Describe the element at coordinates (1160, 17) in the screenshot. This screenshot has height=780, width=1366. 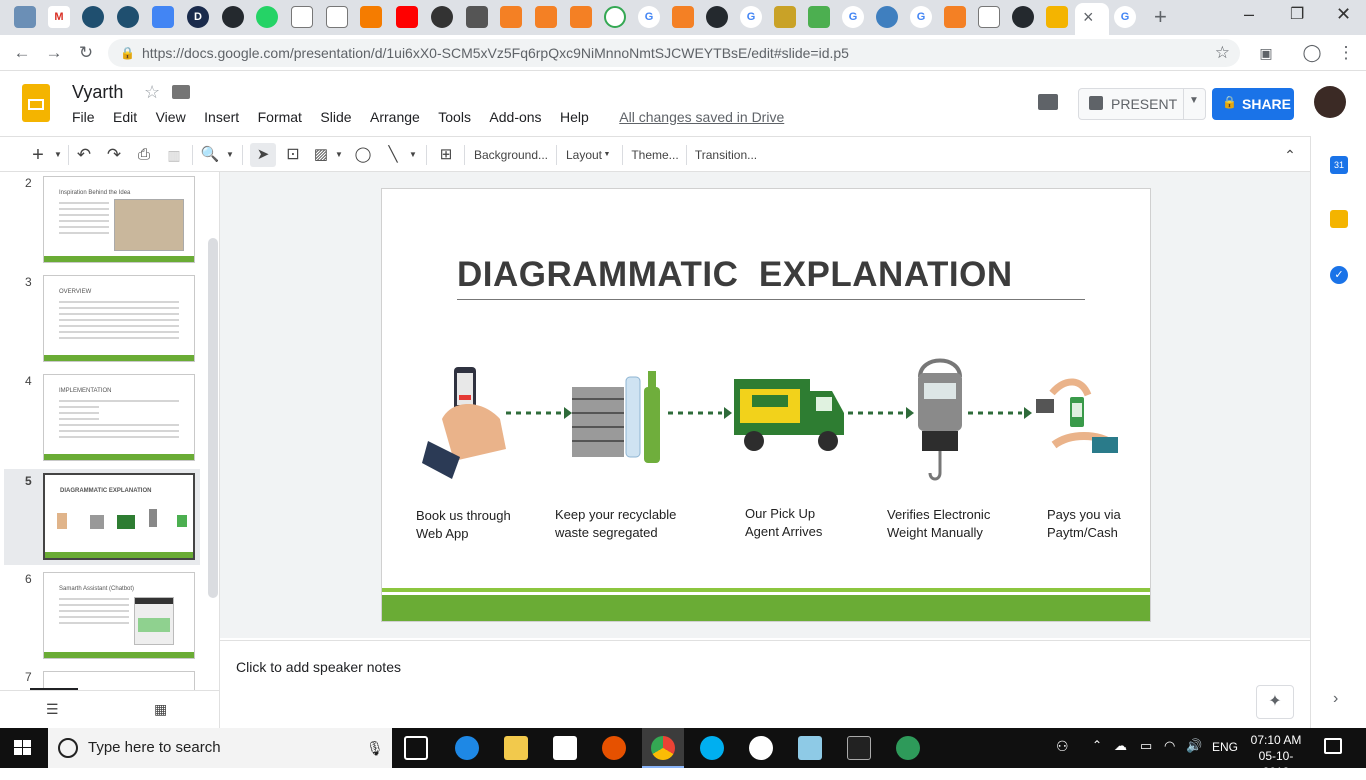
I see `new-tab-button: +` at that location.